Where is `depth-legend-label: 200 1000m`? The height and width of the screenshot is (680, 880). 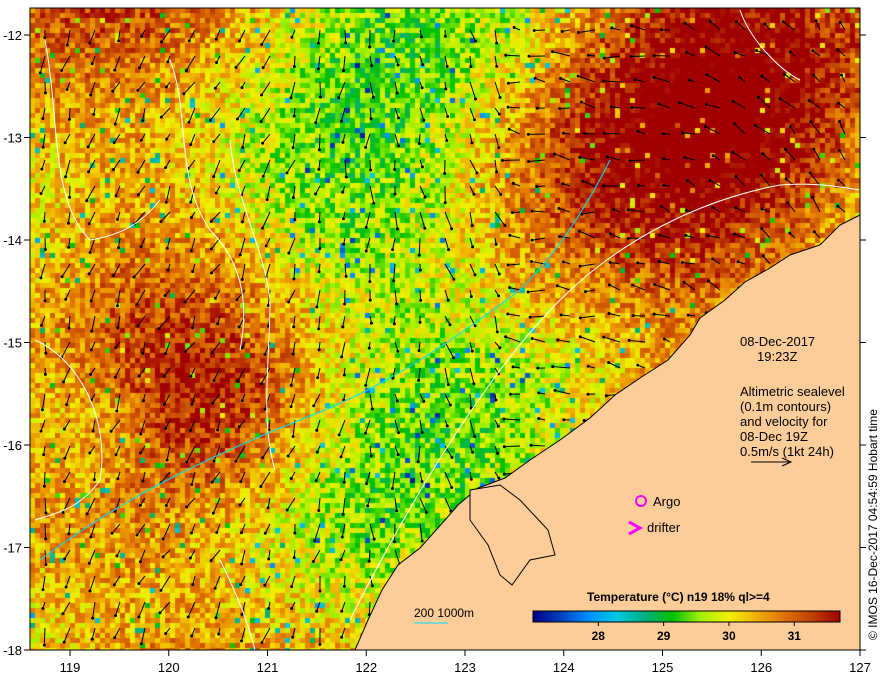
depth-legend-label: 200 1000m is located at coordinates (444, 613).